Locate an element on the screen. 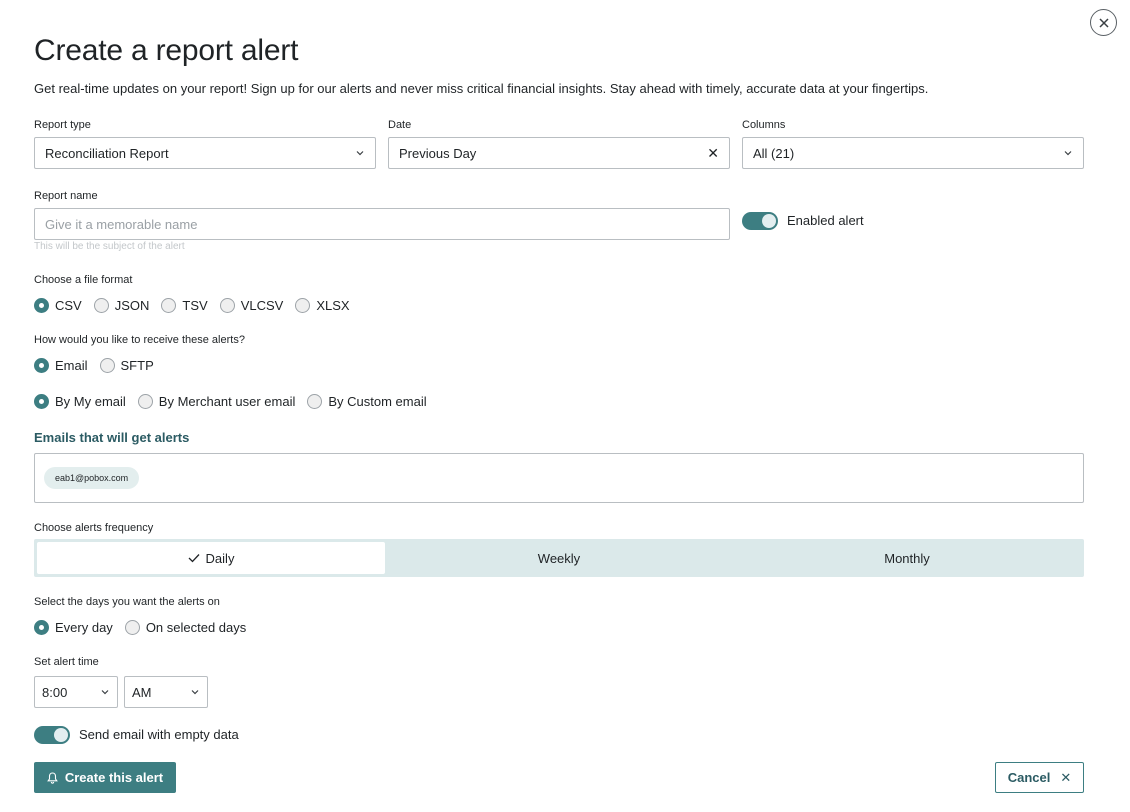  emails-input: eab1@pobox.com is located at coordinates (559, 478).